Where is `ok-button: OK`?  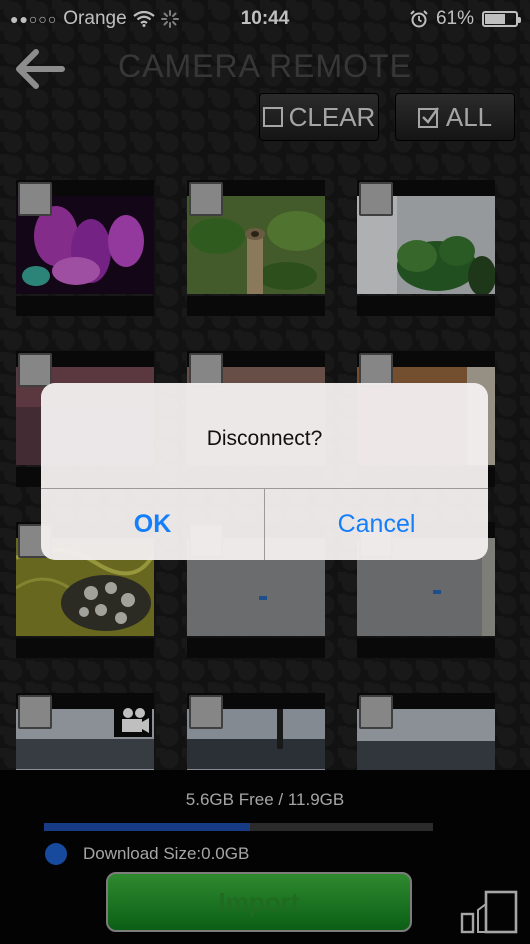 ok-button: OK is located at coordinates (152, 524).